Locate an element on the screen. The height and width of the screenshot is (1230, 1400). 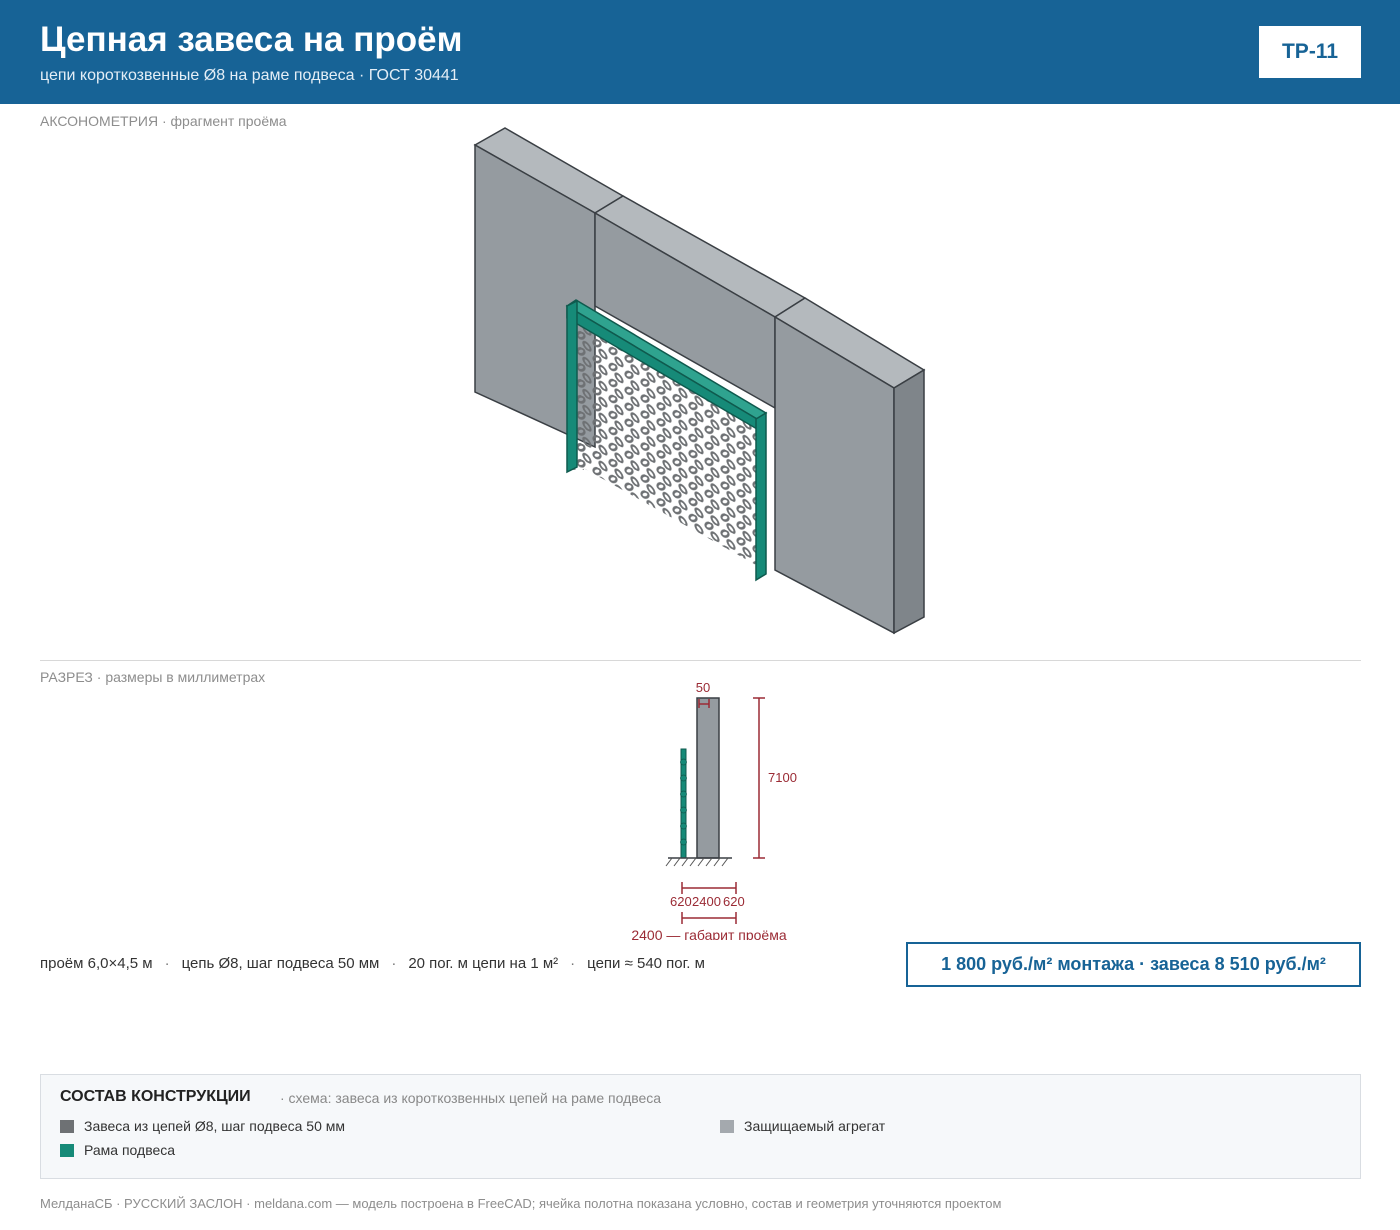
legend-item-chain-curtain: Завеса из цепей Ø8, шаг подвеса 50 мм is located at coordinates (202, 1126).